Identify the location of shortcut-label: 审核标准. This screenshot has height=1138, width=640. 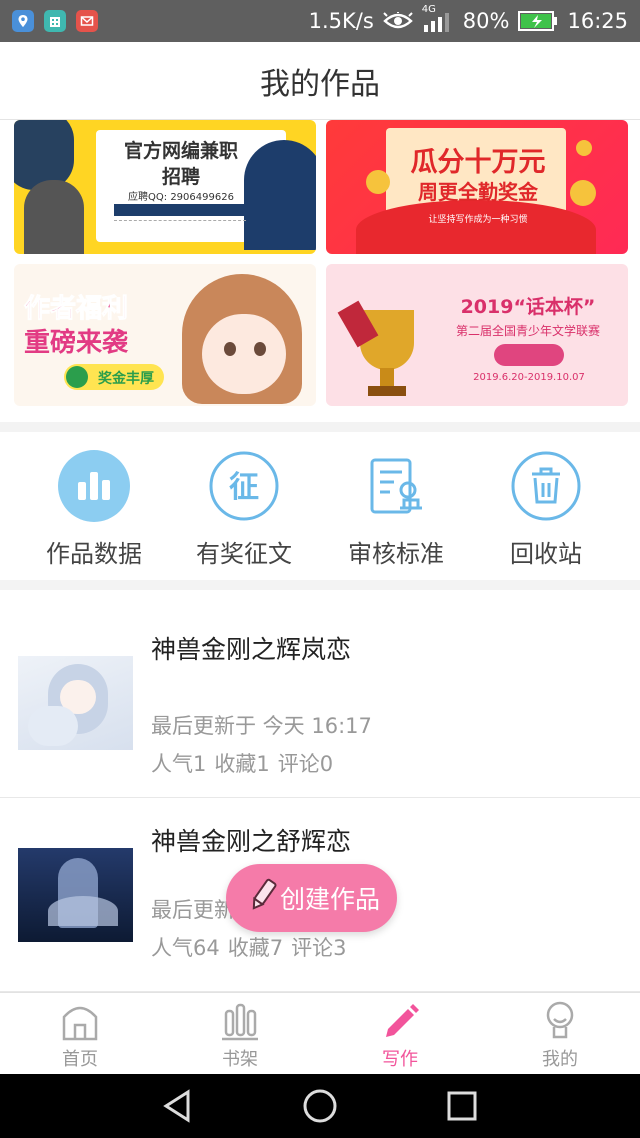
(396, 554).